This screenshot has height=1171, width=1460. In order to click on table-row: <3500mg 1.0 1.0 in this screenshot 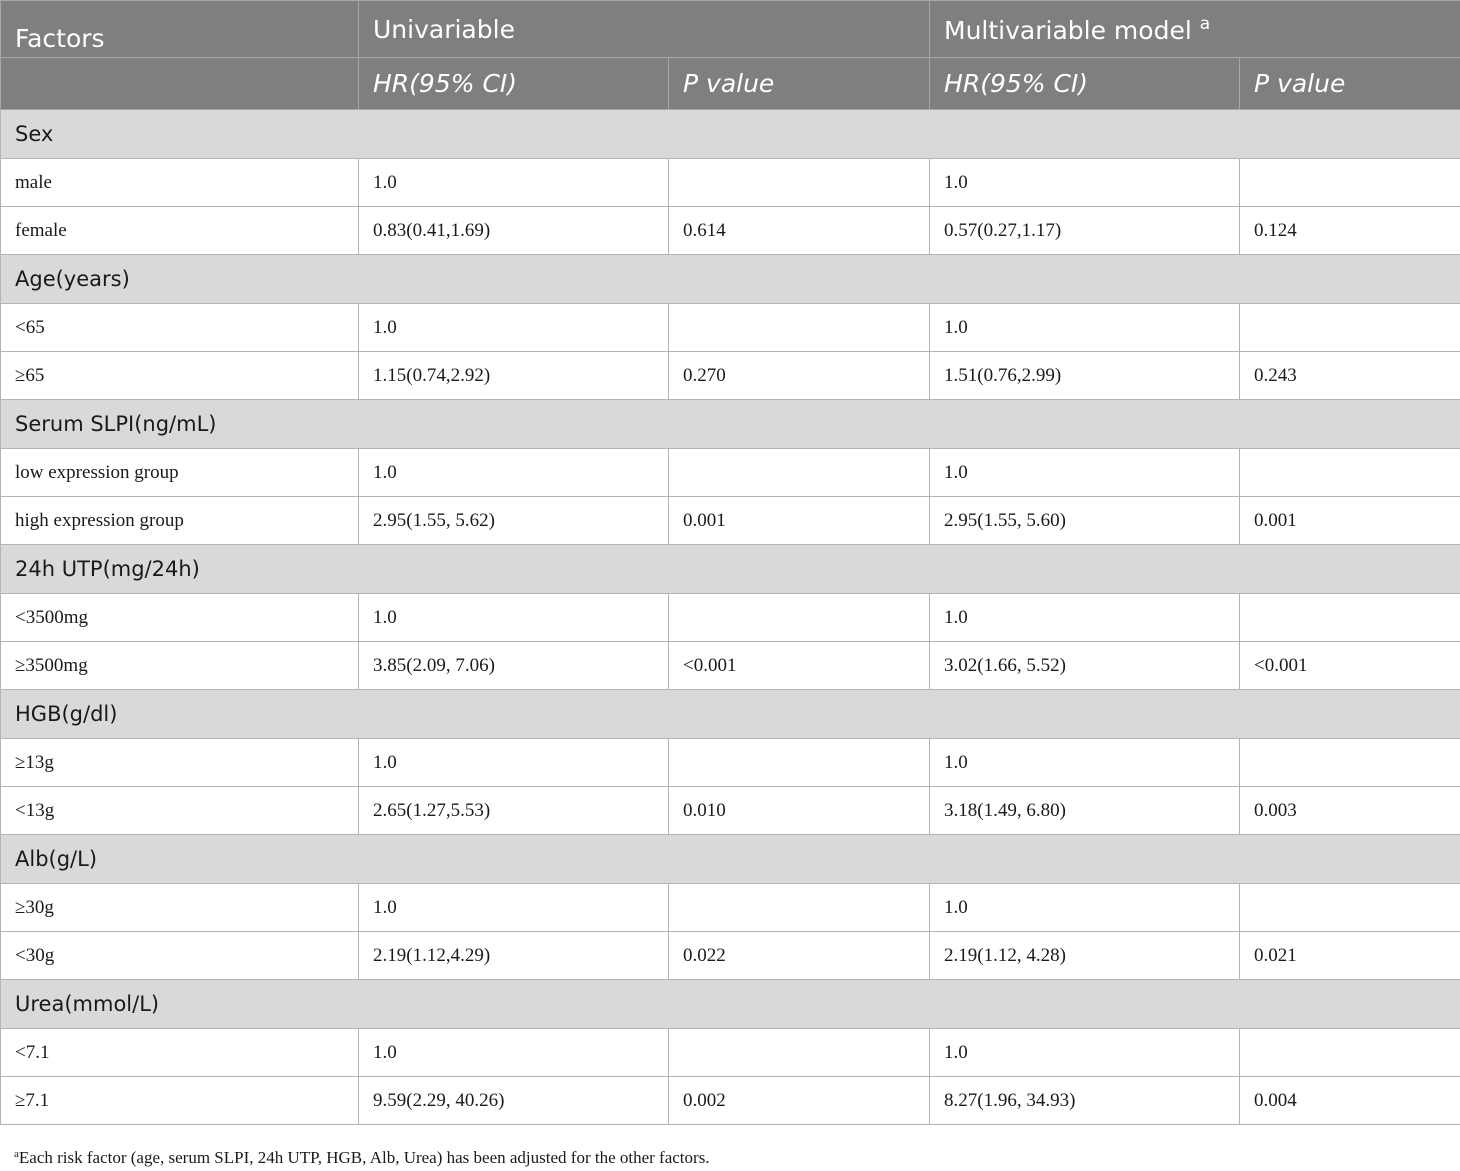, I will do `click(730, 617)`.